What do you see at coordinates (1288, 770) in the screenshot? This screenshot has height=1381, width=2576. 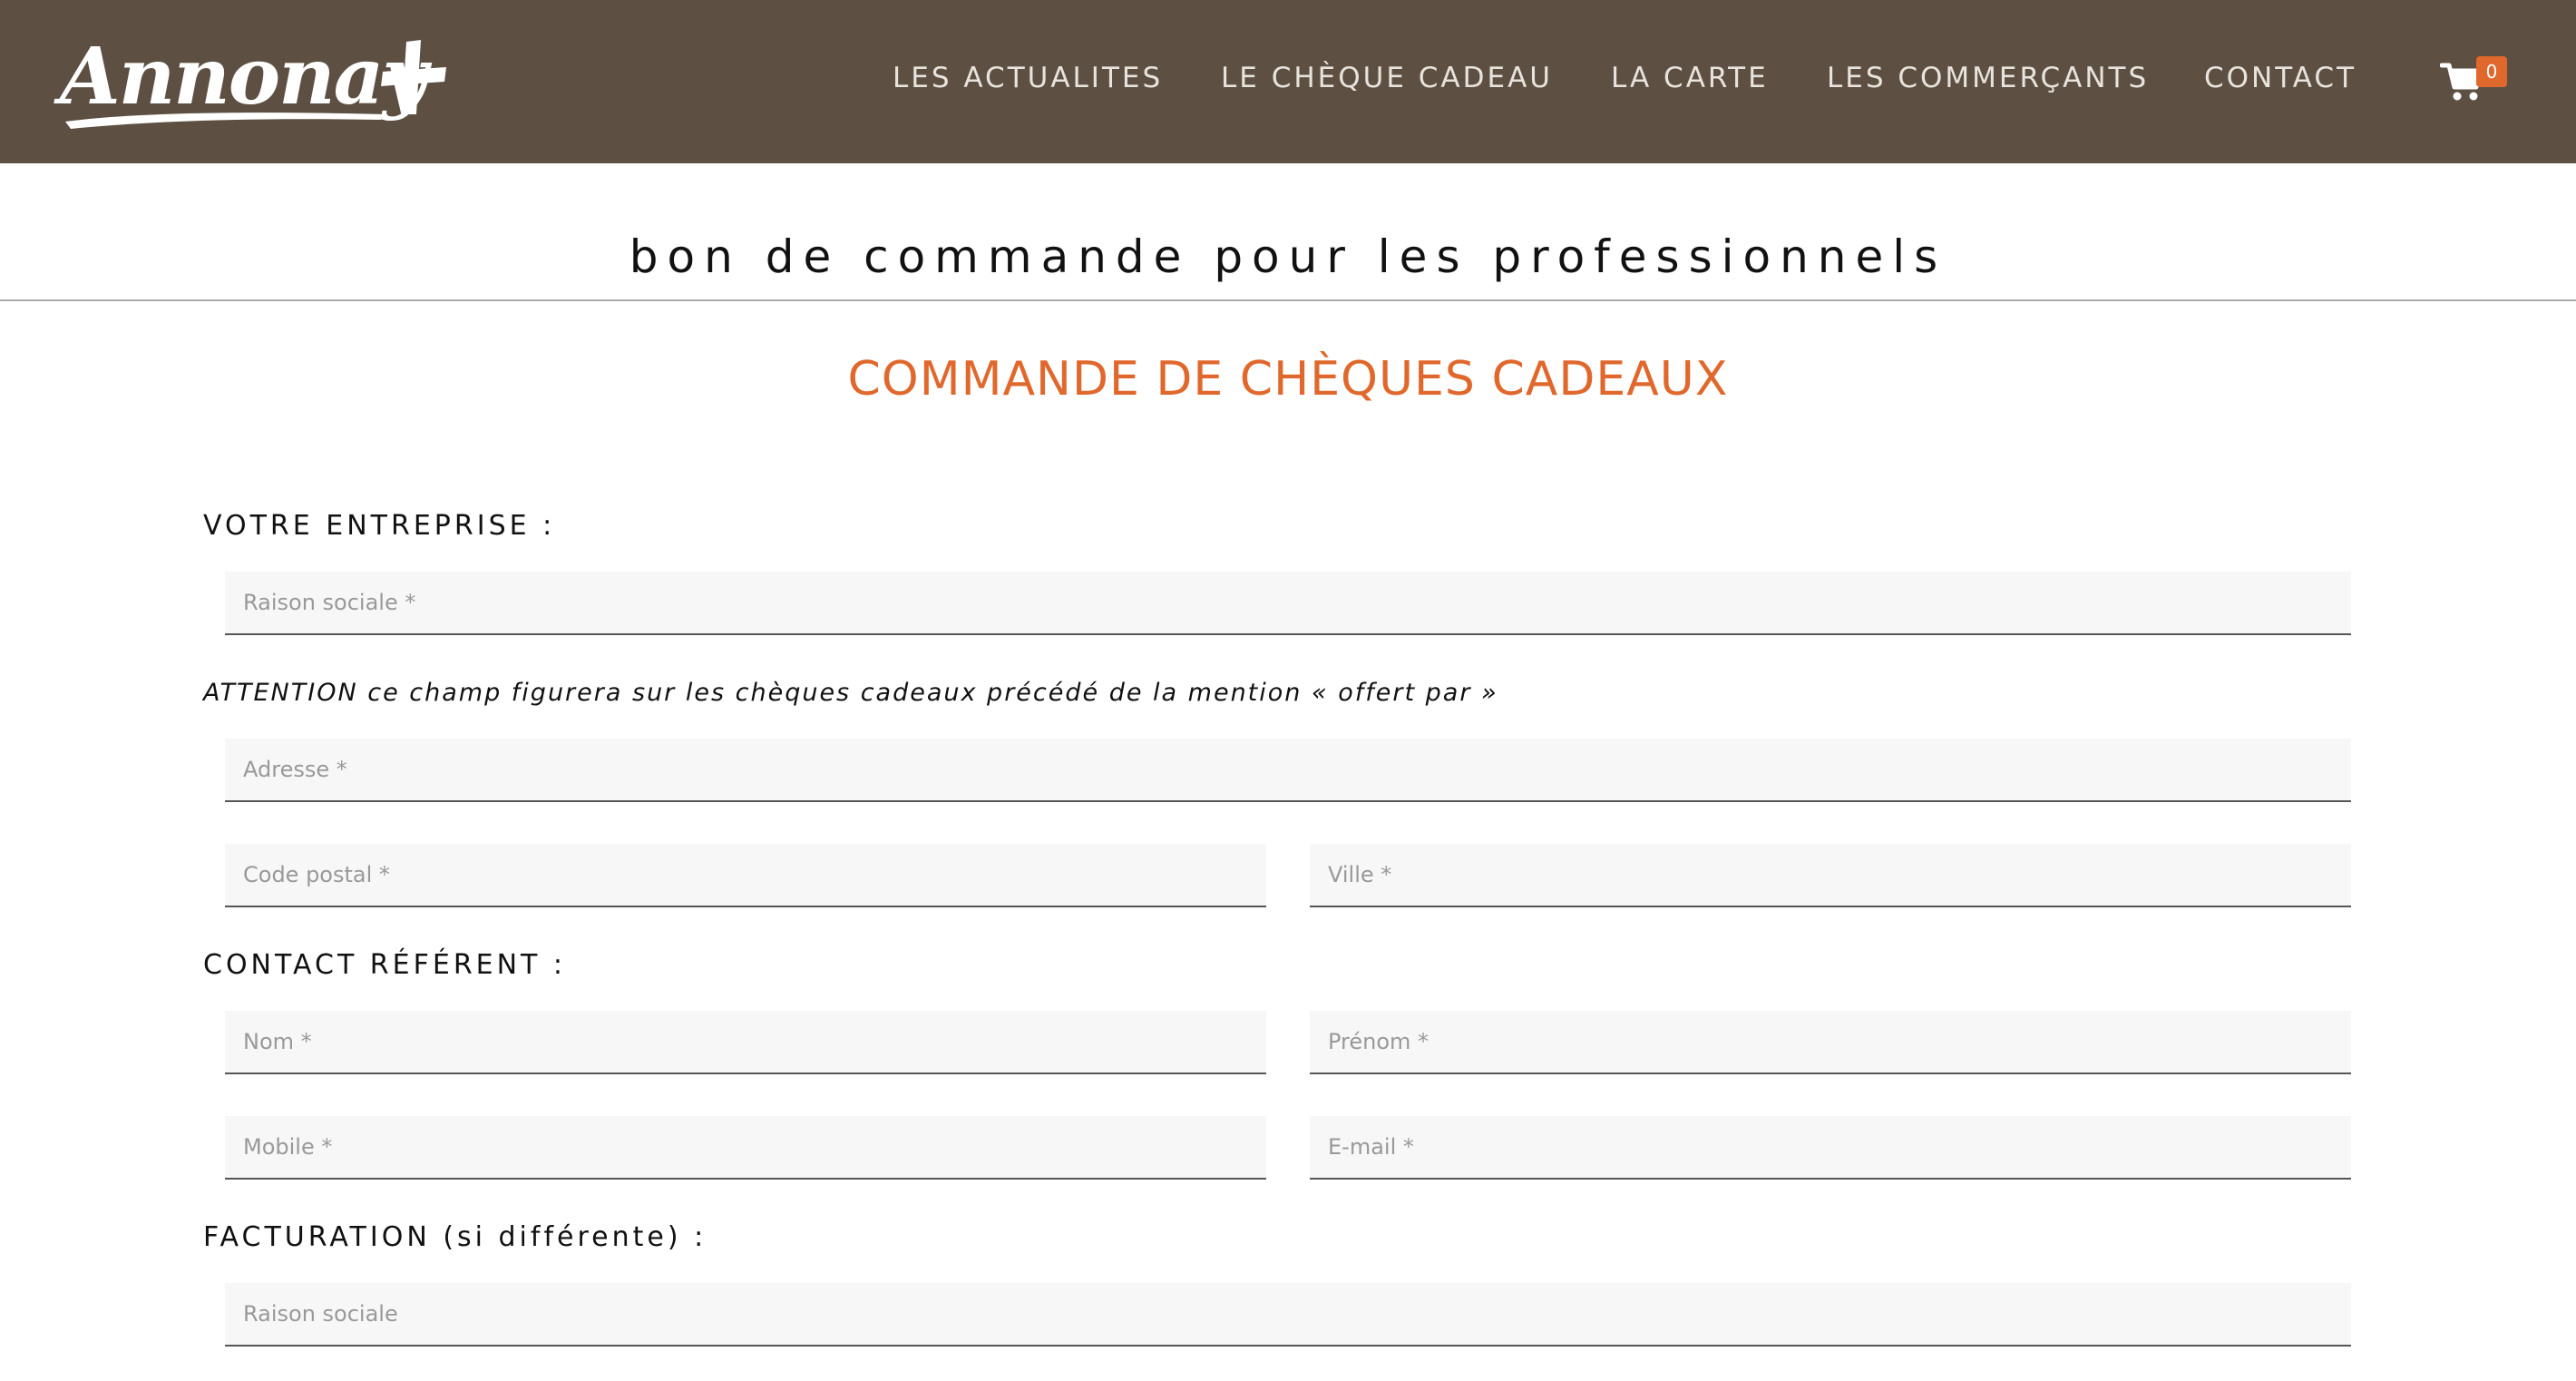 I see `address-field` at bounding box center [1288, 770].